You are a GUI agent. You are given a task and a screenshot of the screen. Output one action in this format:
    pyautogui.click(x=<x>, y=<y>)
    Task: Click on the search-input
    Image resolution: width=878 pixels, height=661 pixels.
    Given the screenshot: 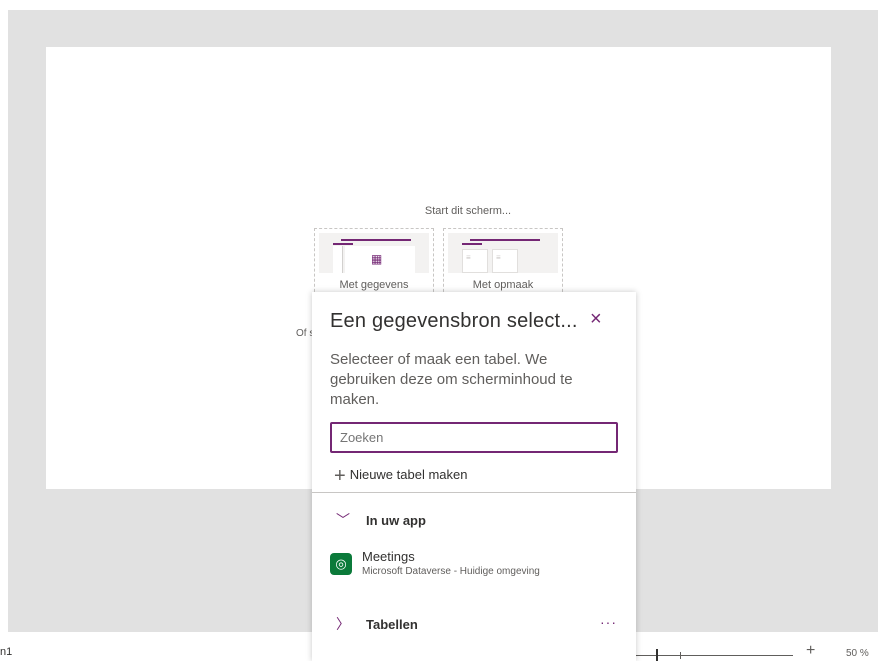 What is the action you would take?
    pyautogui.click(x=474, y=437)
    